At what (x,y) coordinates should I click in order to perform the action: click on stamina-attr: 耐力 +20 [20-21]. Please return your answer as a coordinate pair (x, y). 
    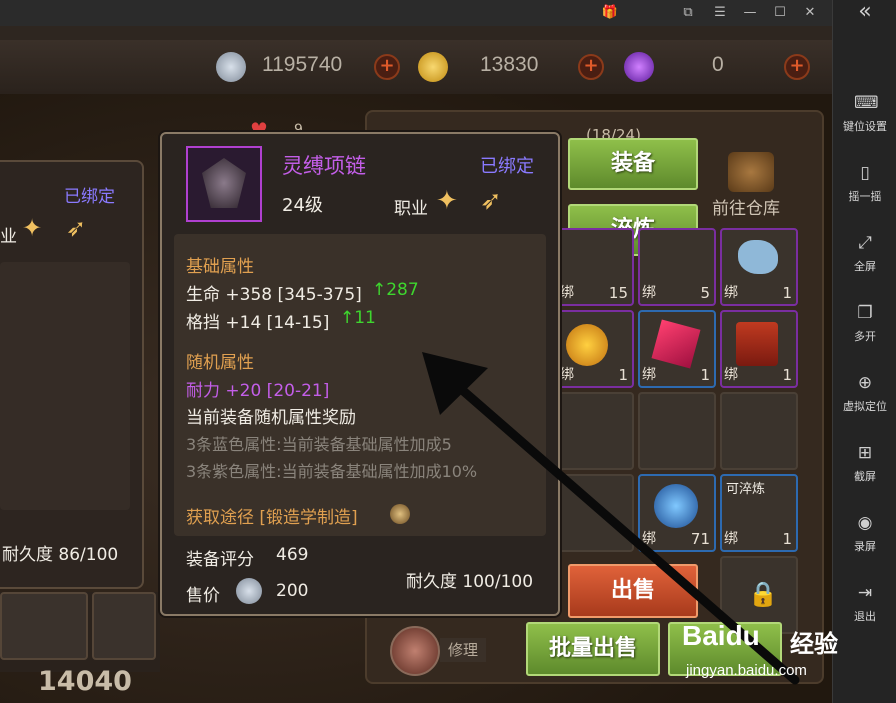
    Looking at the image, I should click on (258, 391).